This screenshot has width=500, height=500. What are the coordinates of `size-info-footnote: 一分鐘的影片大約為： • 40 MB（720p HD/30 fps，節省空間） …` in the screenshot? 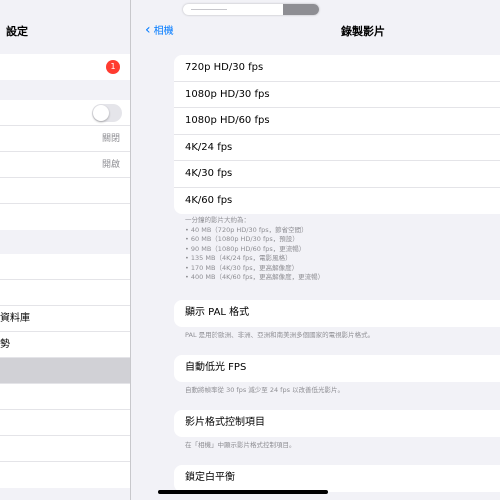 It's located at (335, 249).